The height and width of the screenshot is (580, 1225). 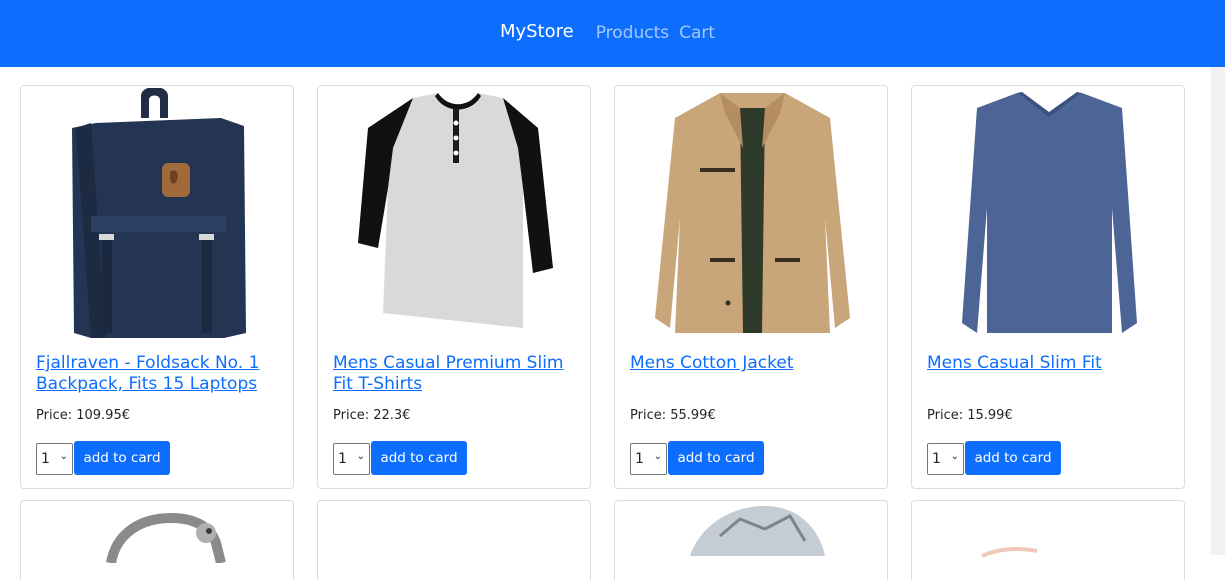 I want to click on product-price: Price: 15.99€, so click(x=970, y=415).